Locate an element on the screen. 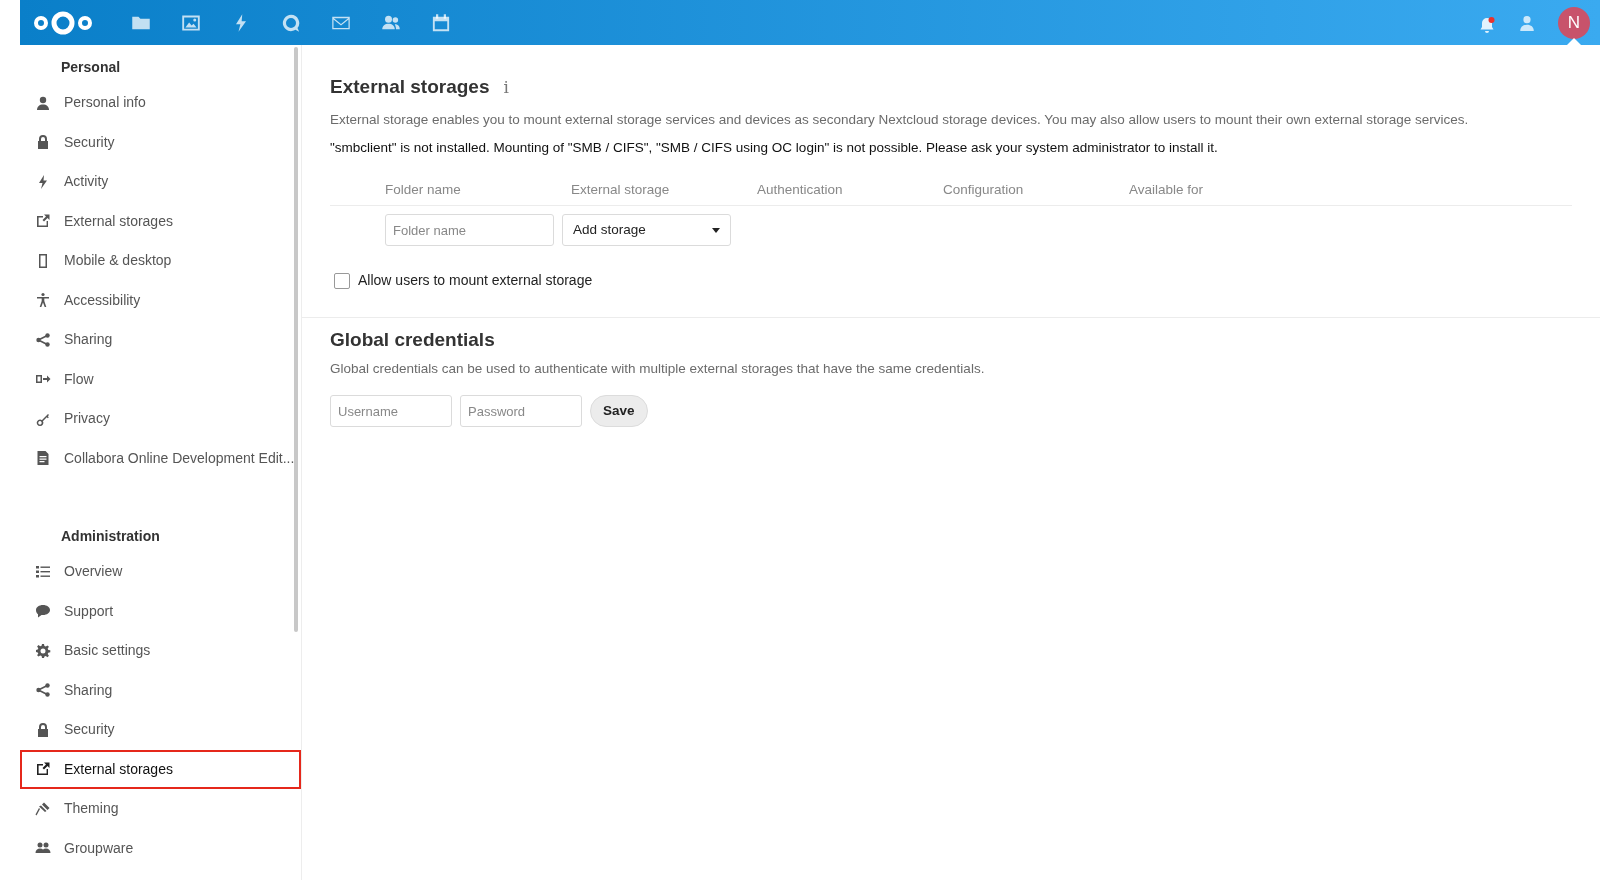 The width and height of the screenshot is (1600, 880). sidebar-item: Privacy is located at coordinates (160, 419).